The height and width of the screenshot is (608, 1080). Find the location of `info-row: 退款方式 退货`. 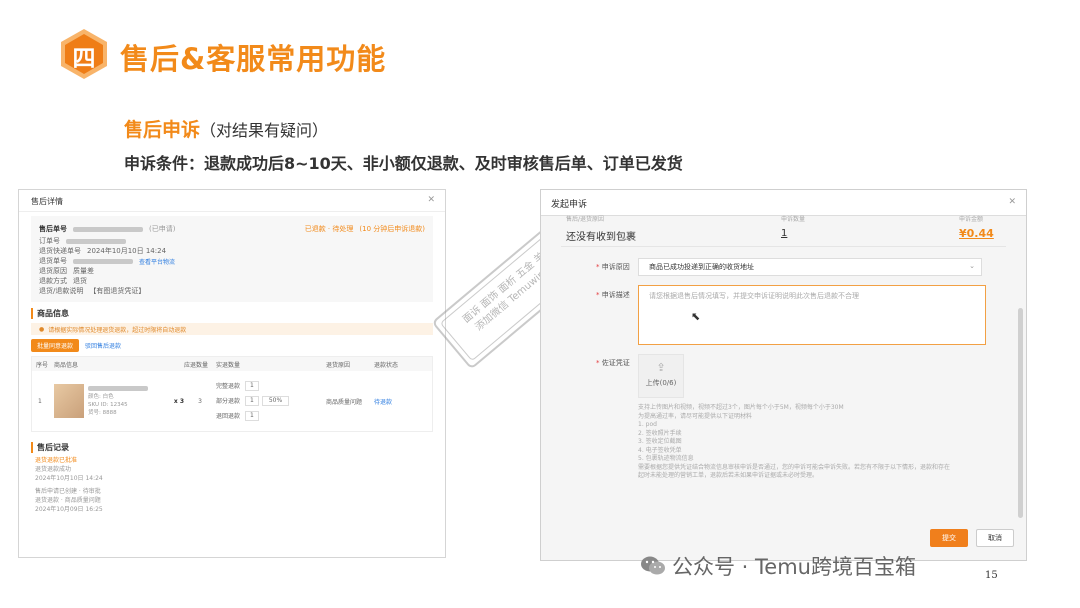

info-row: 退款方式 退货 is located at coordinates (232, 281).